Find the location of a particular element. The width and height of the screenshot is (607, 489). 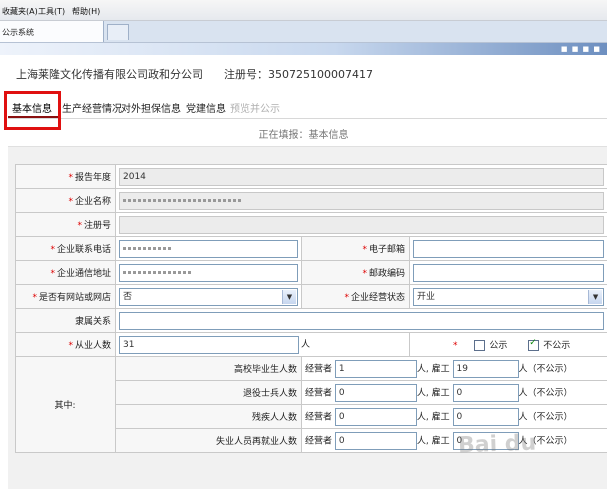

website-select: 否▼ is located at coordinates (208, 297).